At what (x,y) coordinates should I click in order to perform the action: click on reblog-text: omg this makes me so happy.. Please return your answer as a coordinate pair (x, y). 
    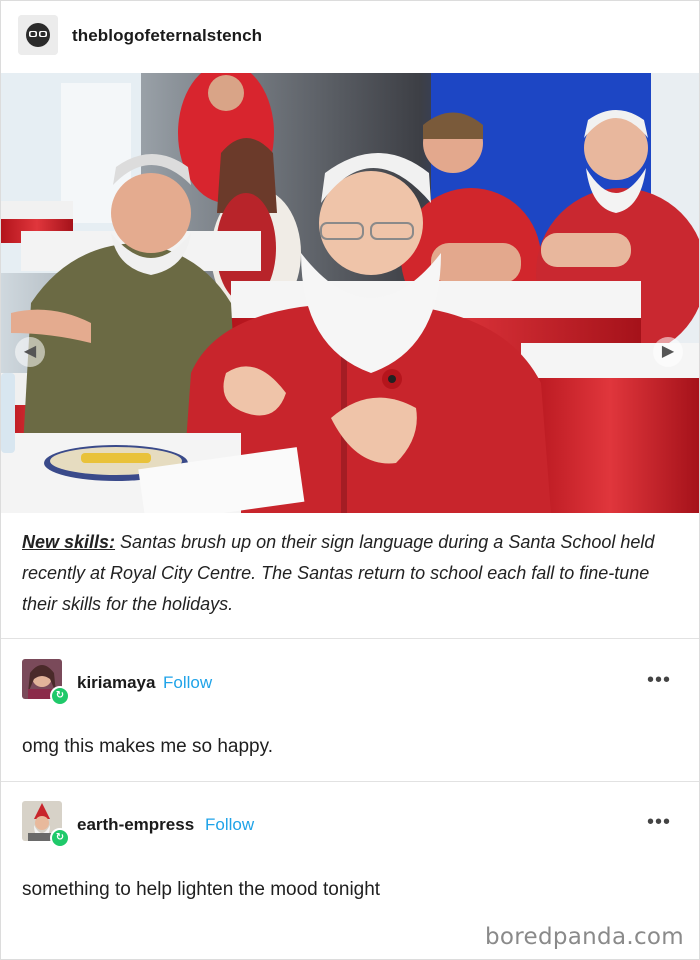
    Looking at the image, I should click on (147, 746).